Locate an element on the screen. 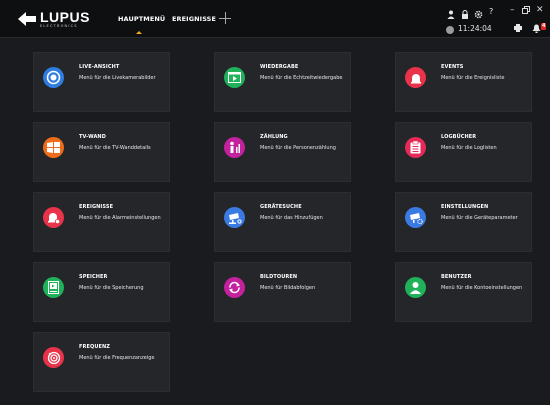 Image resolution: width=550 pixels, height=405 pixels. network-icon is located at coordinates (518, 28).